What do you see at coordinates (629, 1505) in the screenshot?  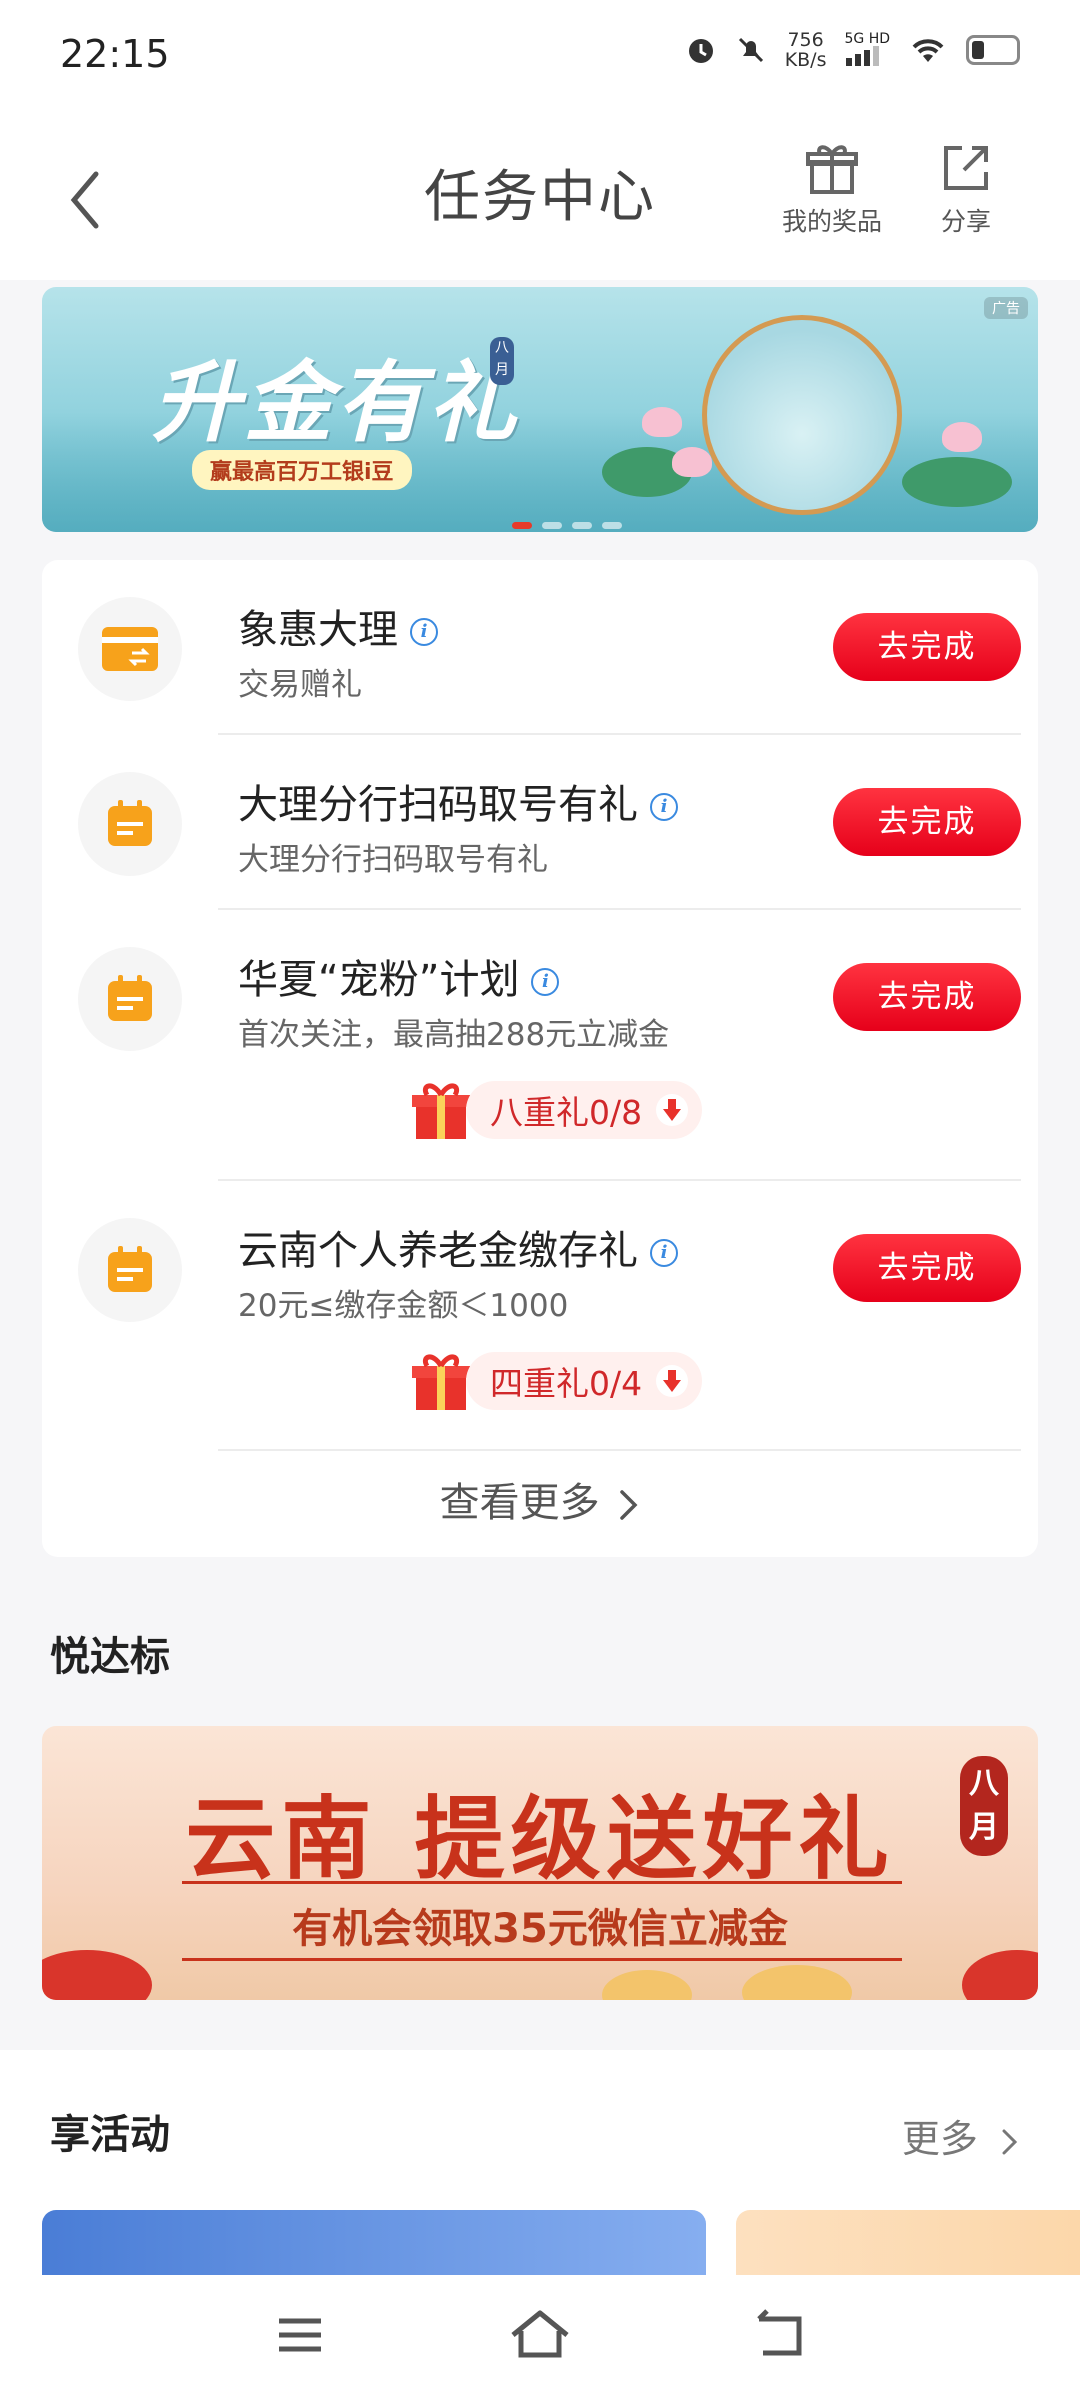 I see `chevron-right-icon` at bounding box center [629, 1505].